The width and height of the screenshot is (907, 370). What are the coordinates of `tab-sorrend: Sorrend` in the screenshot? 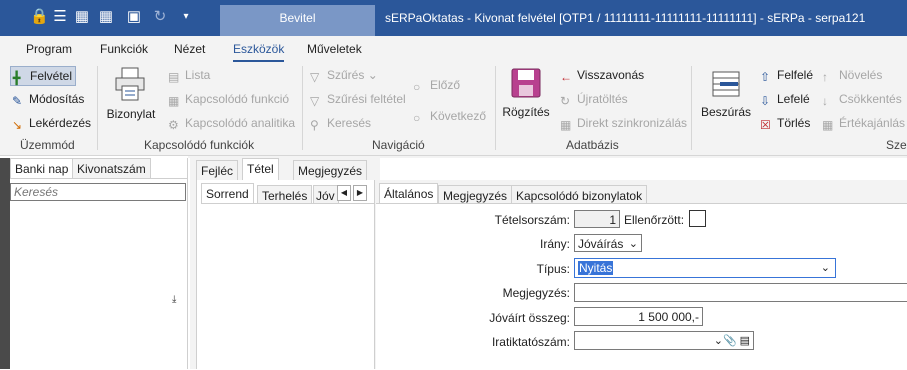 It's located at (227, 193).